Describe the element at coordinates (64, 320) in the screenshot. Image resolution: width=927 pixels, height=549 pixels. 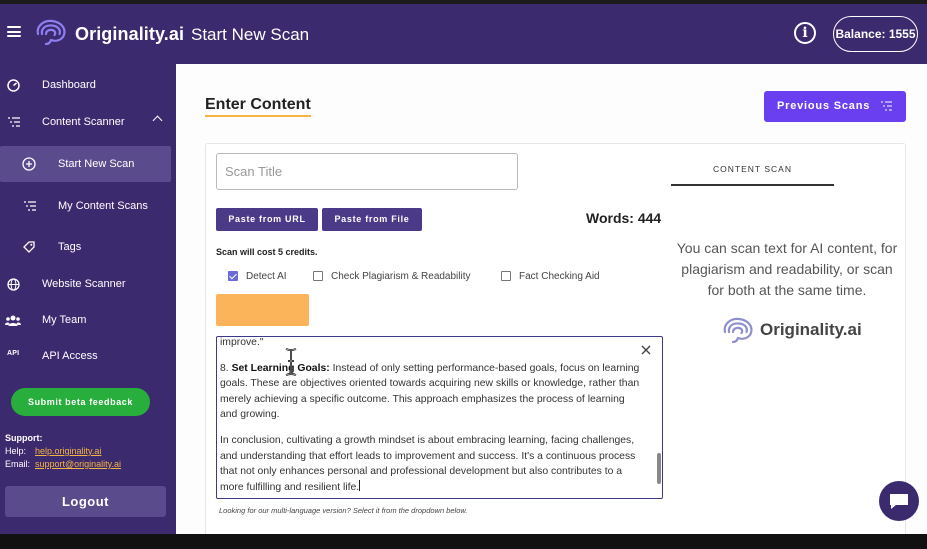
I see `sidebar-item-label: My Team` at that location.